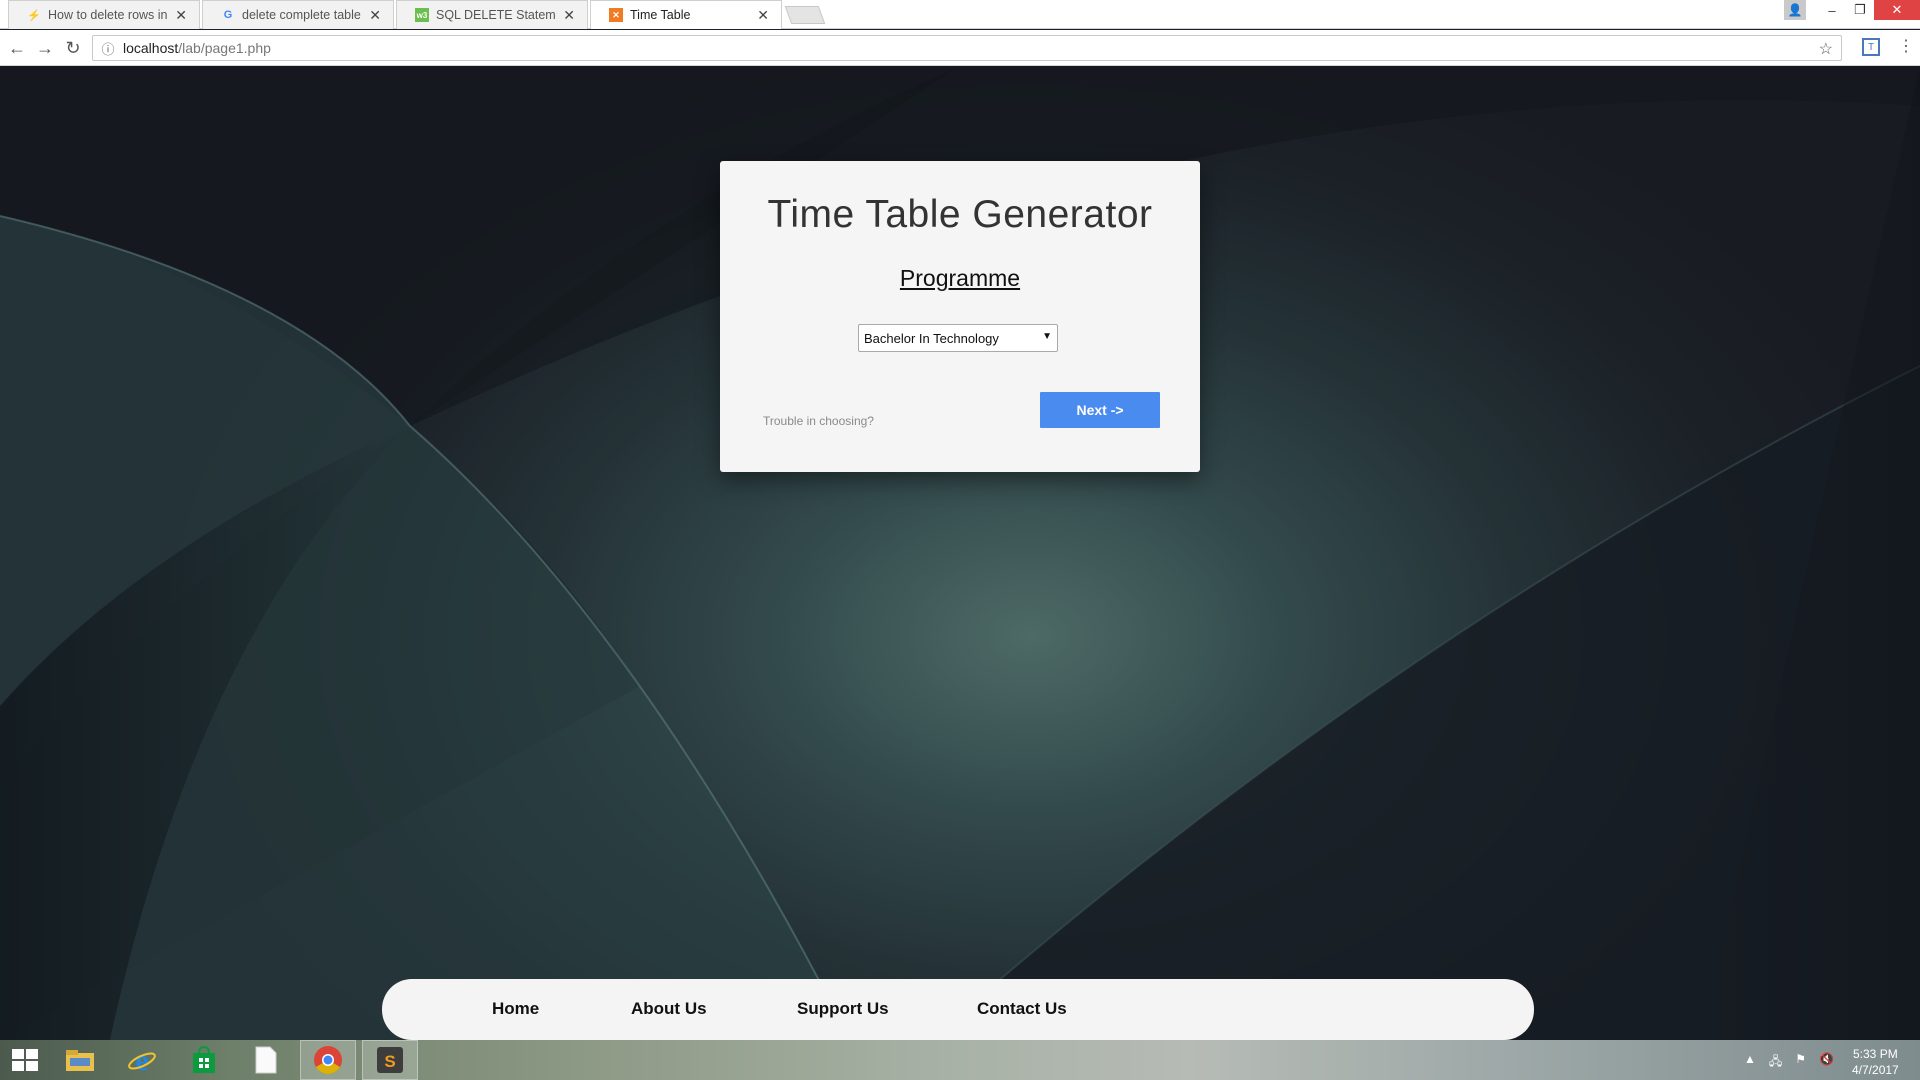  What do you see at coordinates (1897, 10) in the screenshot?
I see `close-window-icon: ✕` at bounding box center [1897, 10].